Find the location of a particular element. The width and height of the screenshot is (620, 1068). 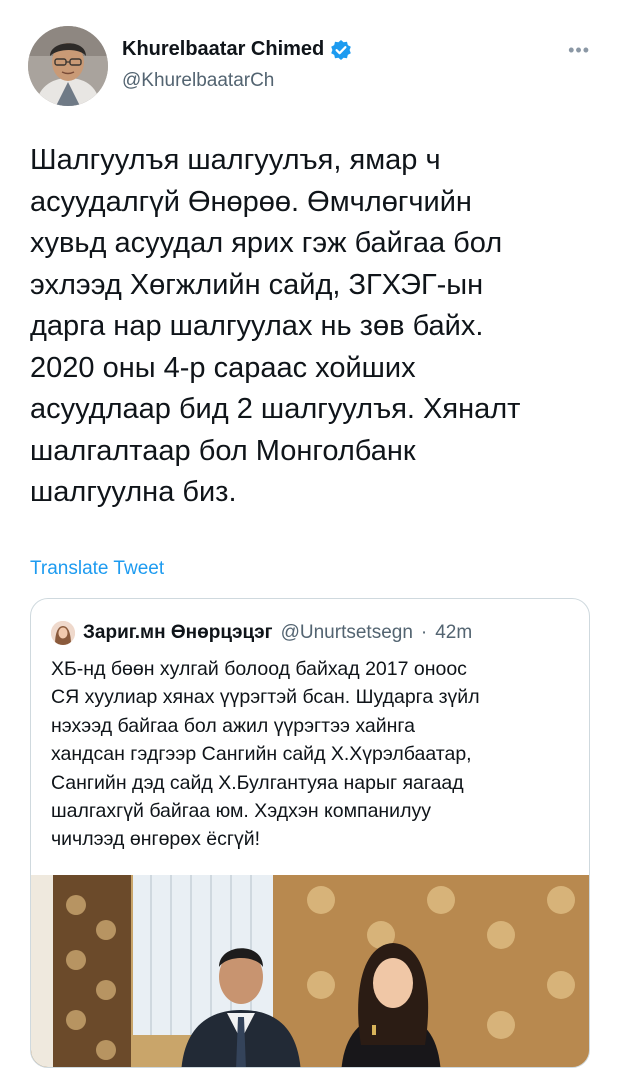

author-avatar is located at coordinates (68, 66).